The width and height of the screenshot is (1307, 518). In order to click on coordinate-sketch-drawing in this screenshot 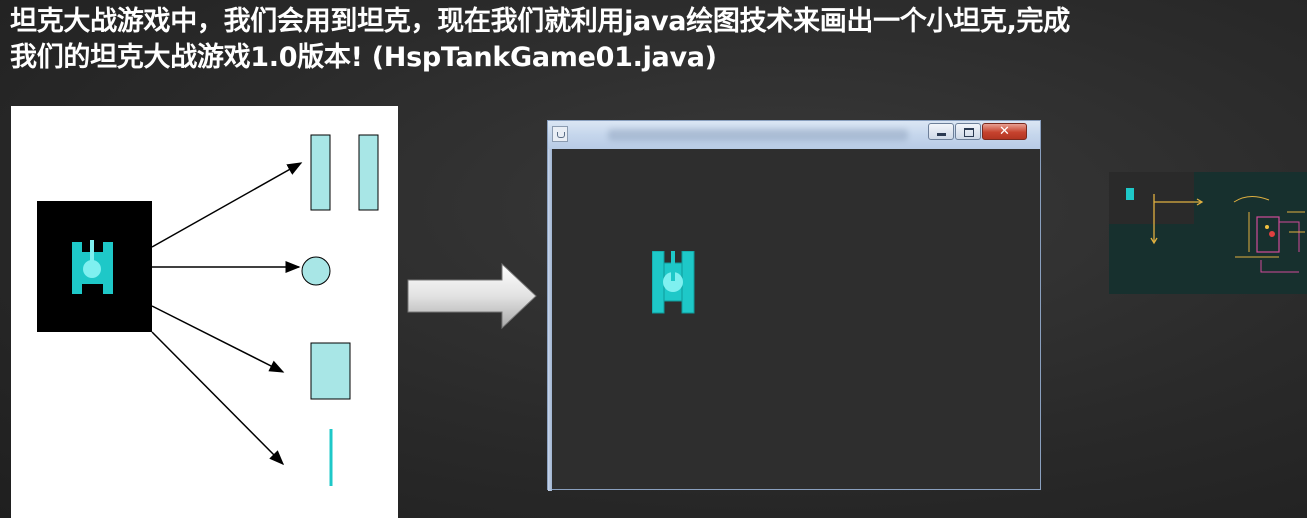, I will do `click(1207, 222)`.